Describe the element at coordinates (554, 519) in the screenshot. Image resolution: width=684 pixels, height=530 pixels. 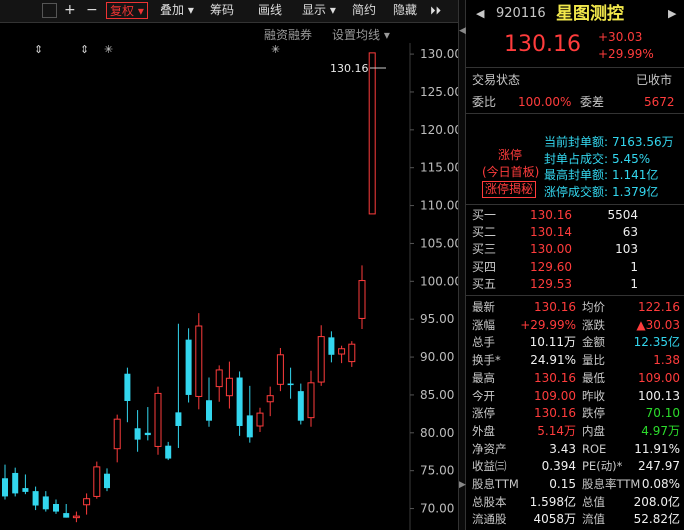
I see `stat-value: 4058万` at that location.